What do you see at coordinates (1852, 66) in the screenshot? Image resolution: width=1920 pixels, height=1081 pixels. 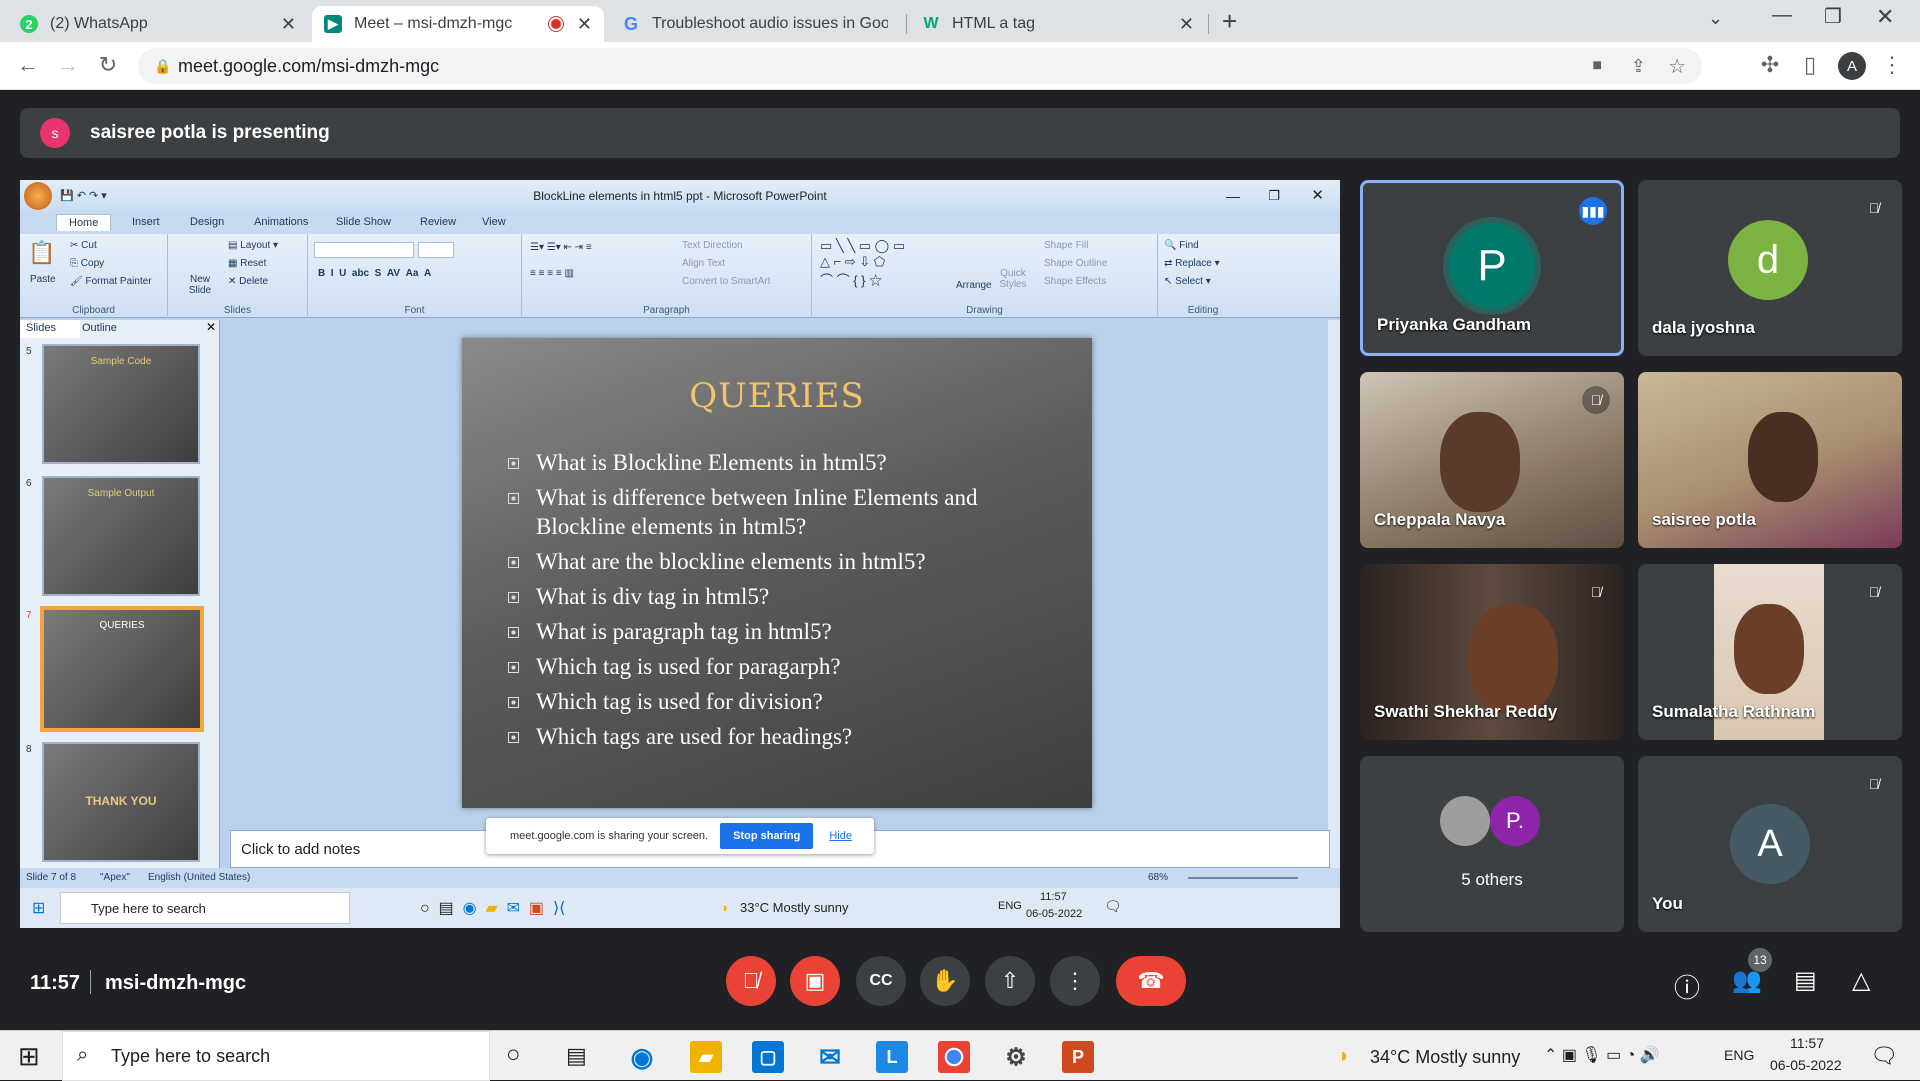 I see `profile-avatar: A` at bounding box center [1852, 66].